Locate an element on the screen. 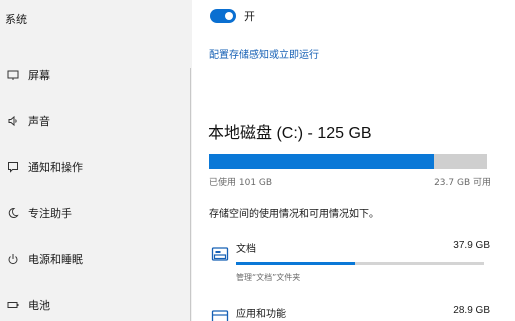 This screenshot has width=515, height=321. sidebar-item-label: 屏幕 is located at coordinates (39, 75).